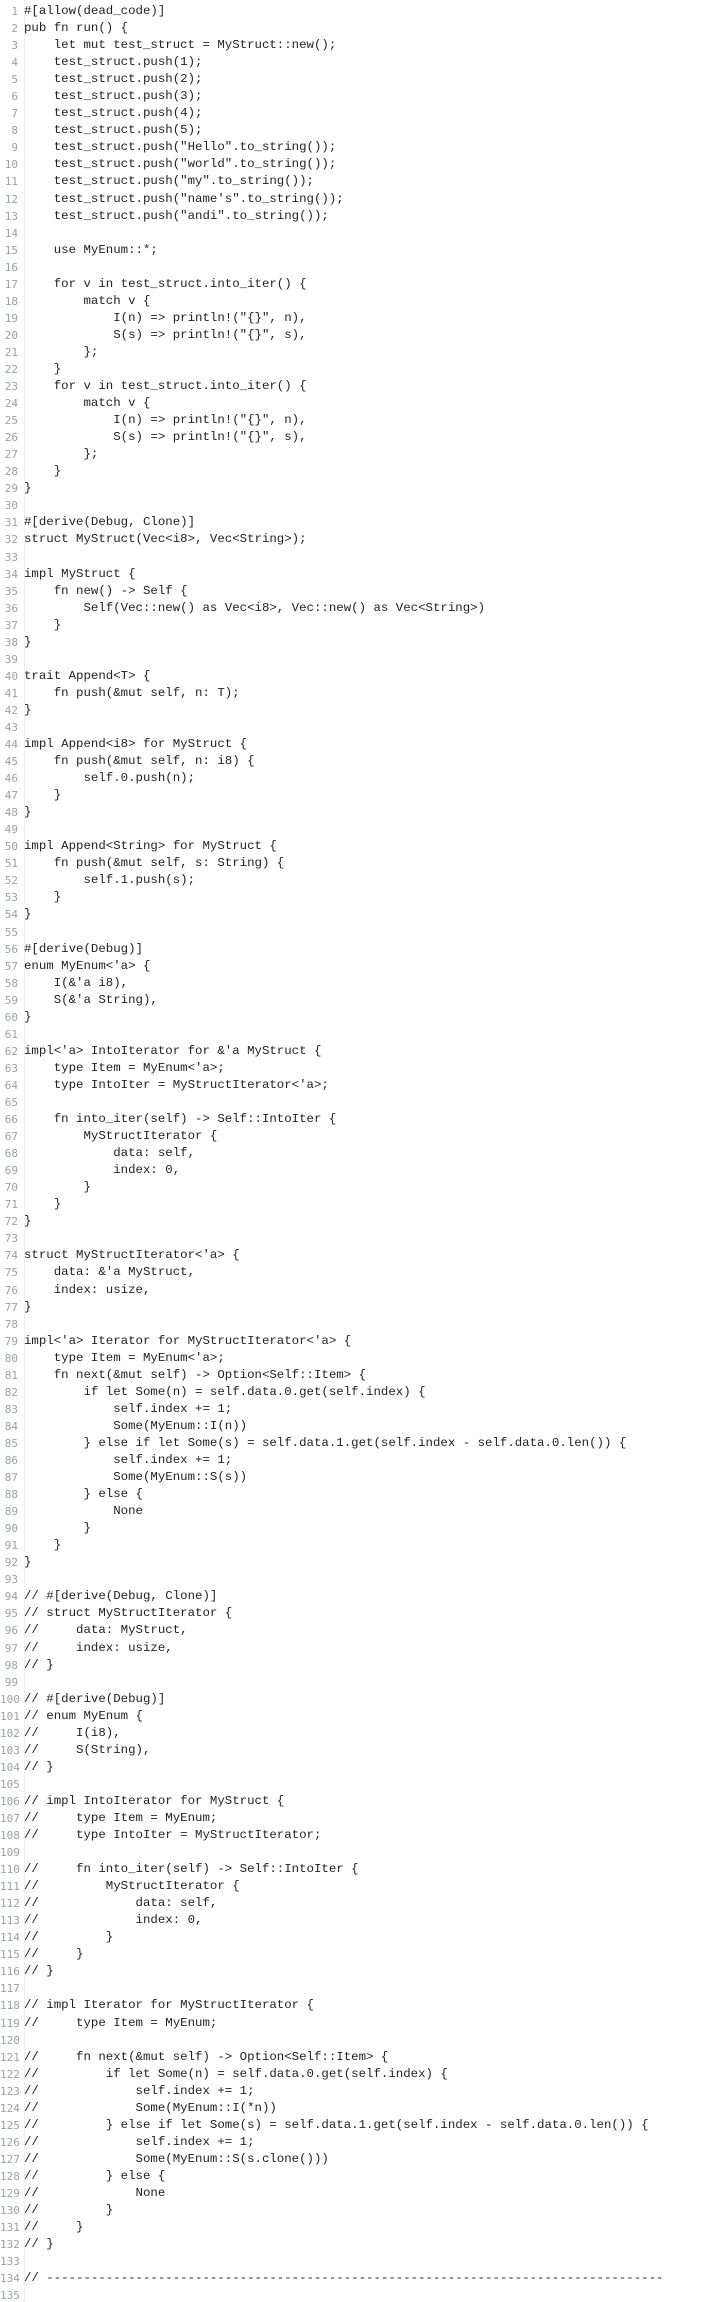 The height and width of the screenshot is (2302, 712). Describe the element at coordinates (356, 335) in the screenshot. I see `code-line: 20 S(s) => println!("{}", s),` at that location.